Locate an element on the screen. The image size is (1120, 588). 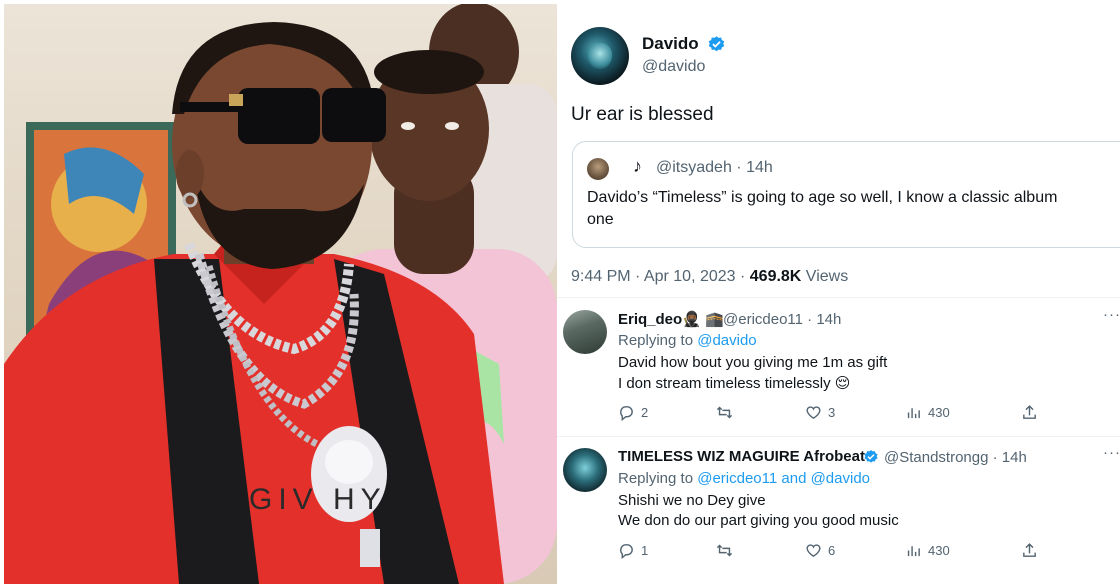
reply-text-line: I don stream timeless timelessly 😌 is located at coordinates (734, 383).